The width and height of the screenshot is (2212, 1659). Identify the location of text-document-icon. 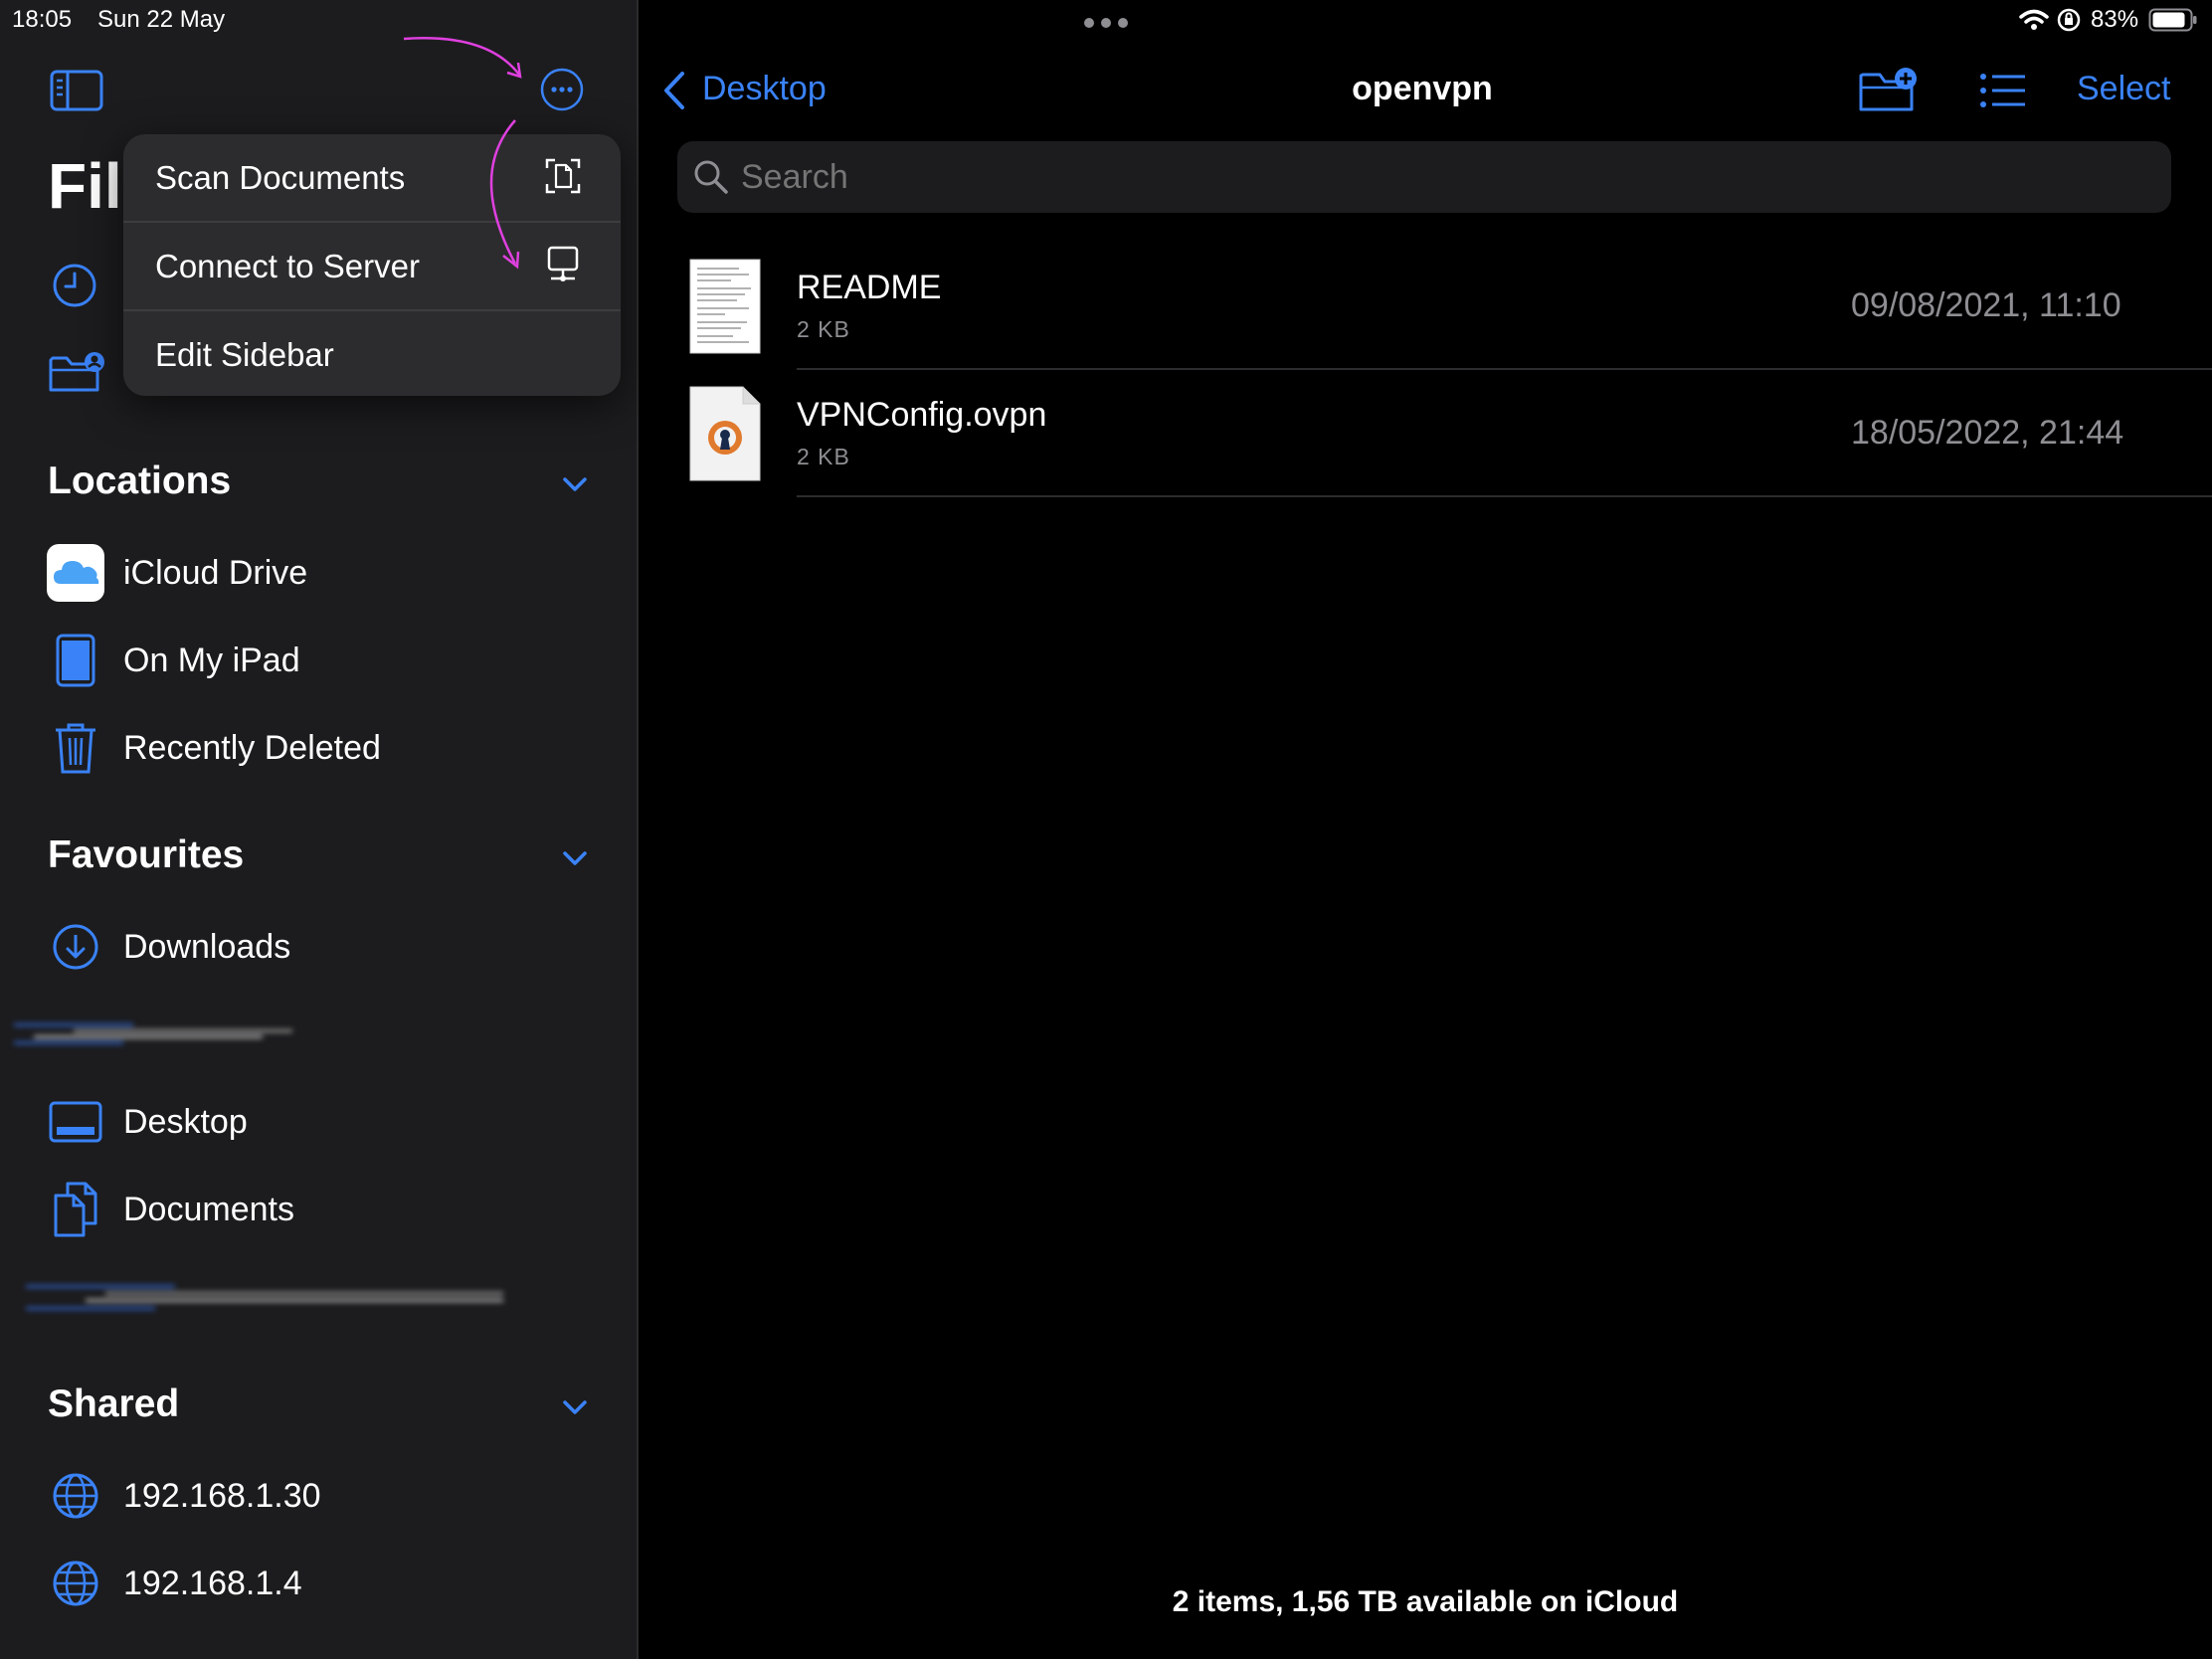
(725, 306).